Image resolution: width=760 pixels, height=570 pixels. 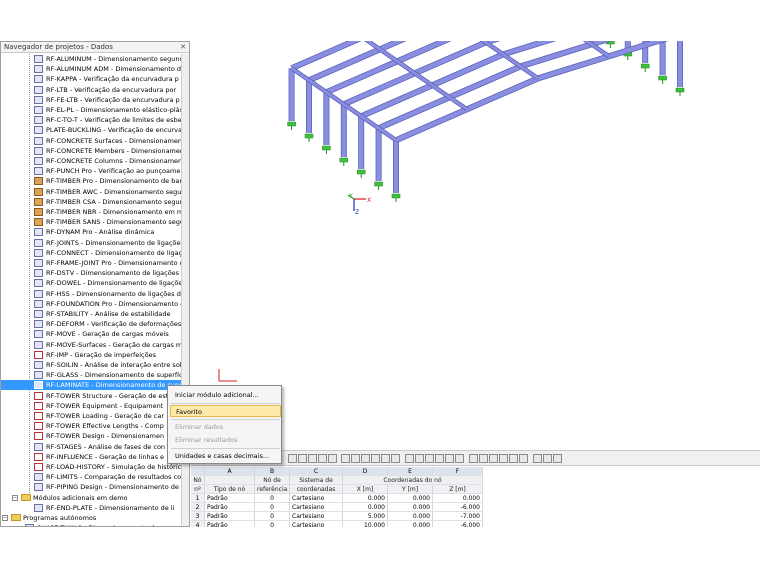 What do you see at coordinates (91, 498) in the screenshot?
I see `tree-folder-demo: − Módulos adicionais em demo` at bounding box center [91, 498].